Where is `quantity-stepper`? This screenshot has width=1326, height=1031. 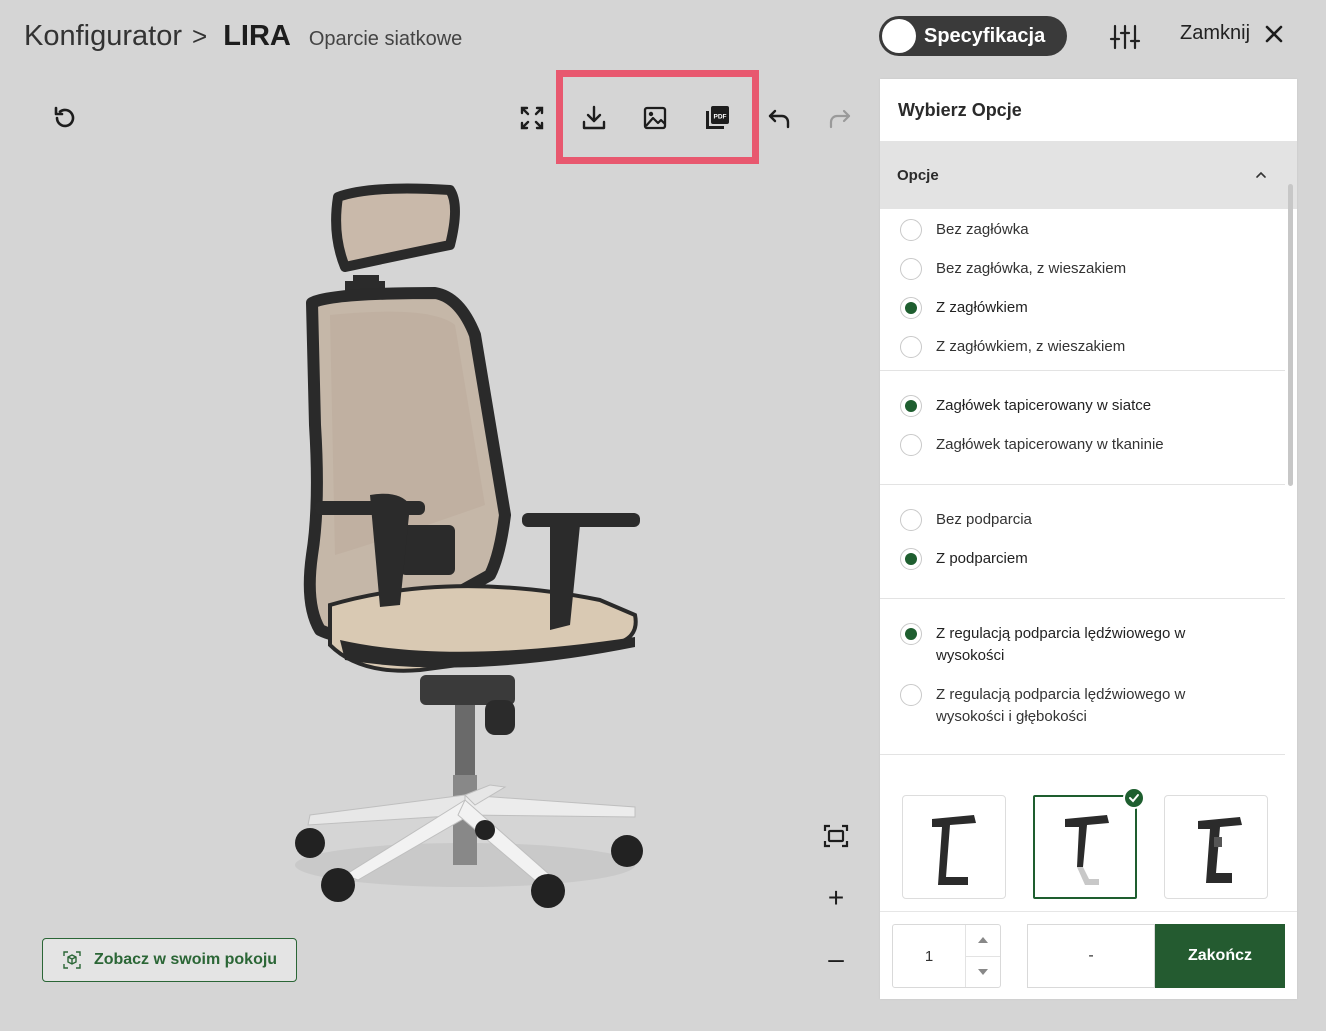 quantity-stepper is located at coordinates (946, 956).